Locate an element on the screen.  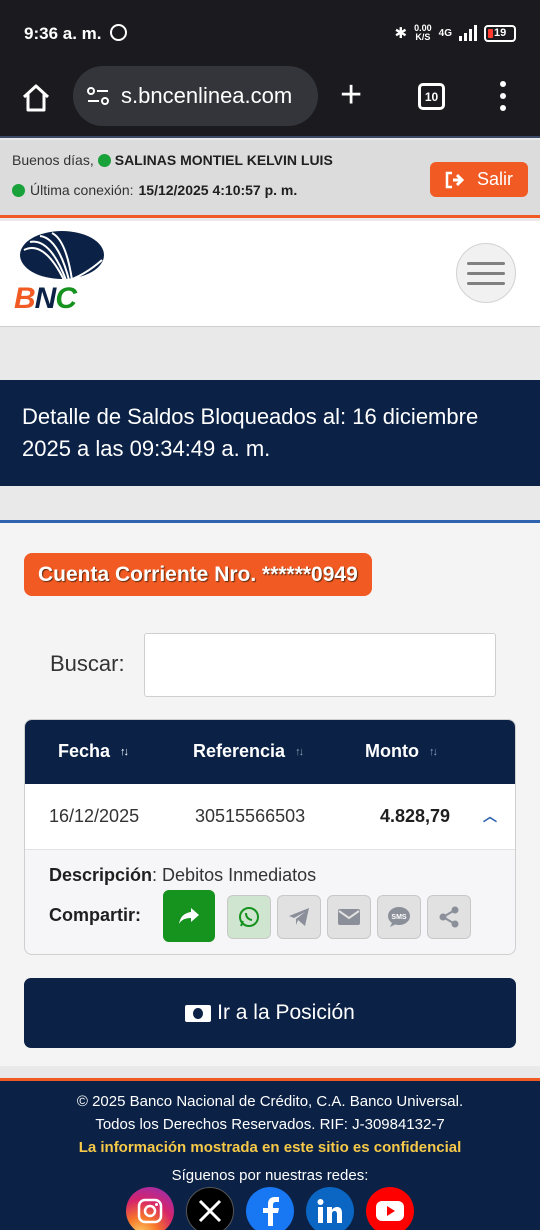
status-bar: 9:36 a. m. ✱ 0.00 K/S 4G 19 is located at coordinates (270, 33).